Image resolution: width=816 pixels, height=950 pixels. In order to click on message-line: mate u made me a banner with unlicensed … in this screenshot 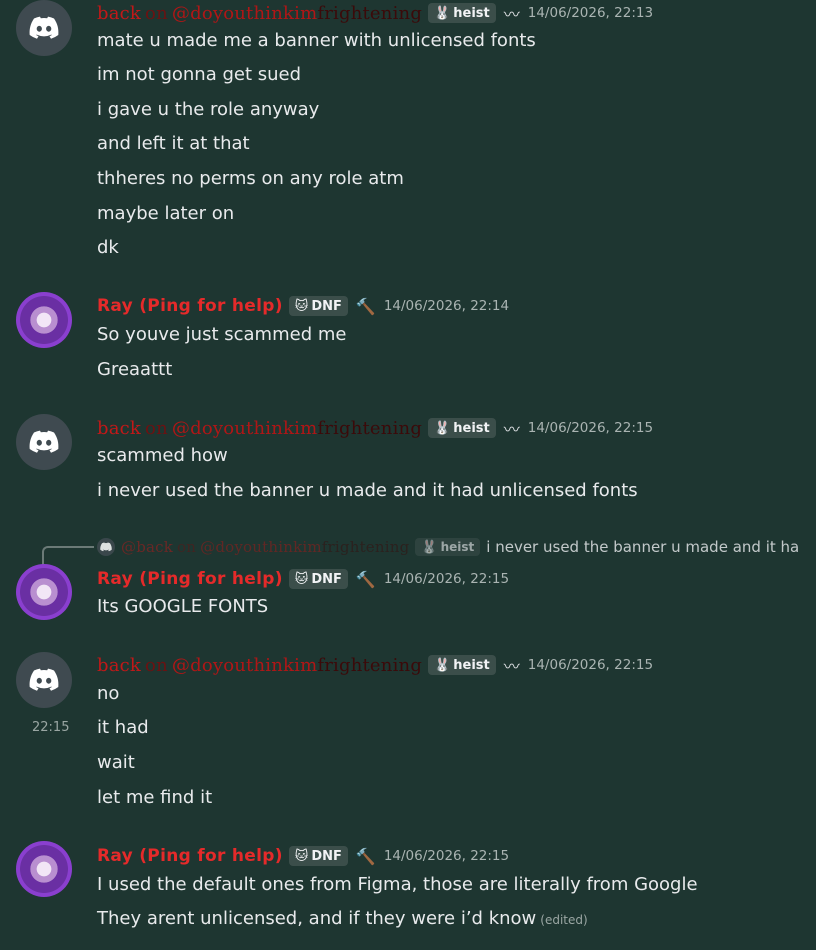, I will do `click(316, 40)`.